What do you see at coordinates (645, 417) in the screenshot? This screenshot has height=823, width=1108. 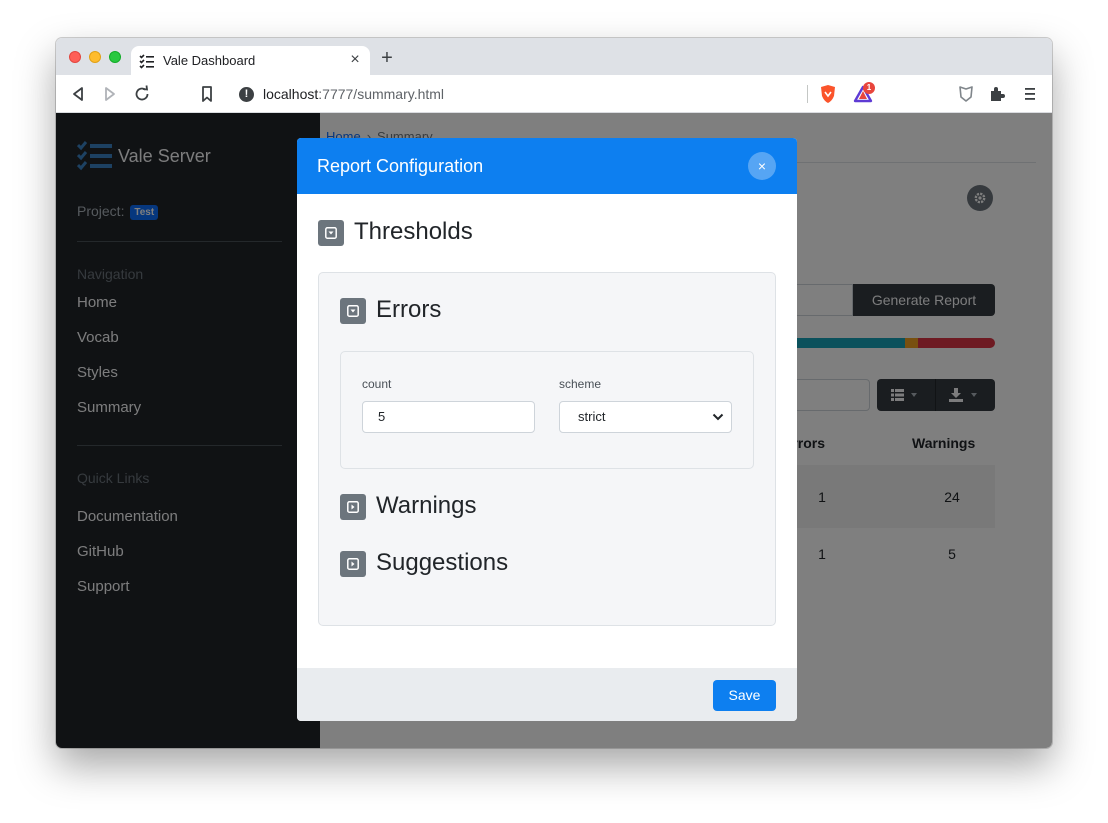 I see `scheme-select: strict` at bounding box center [645, 417].